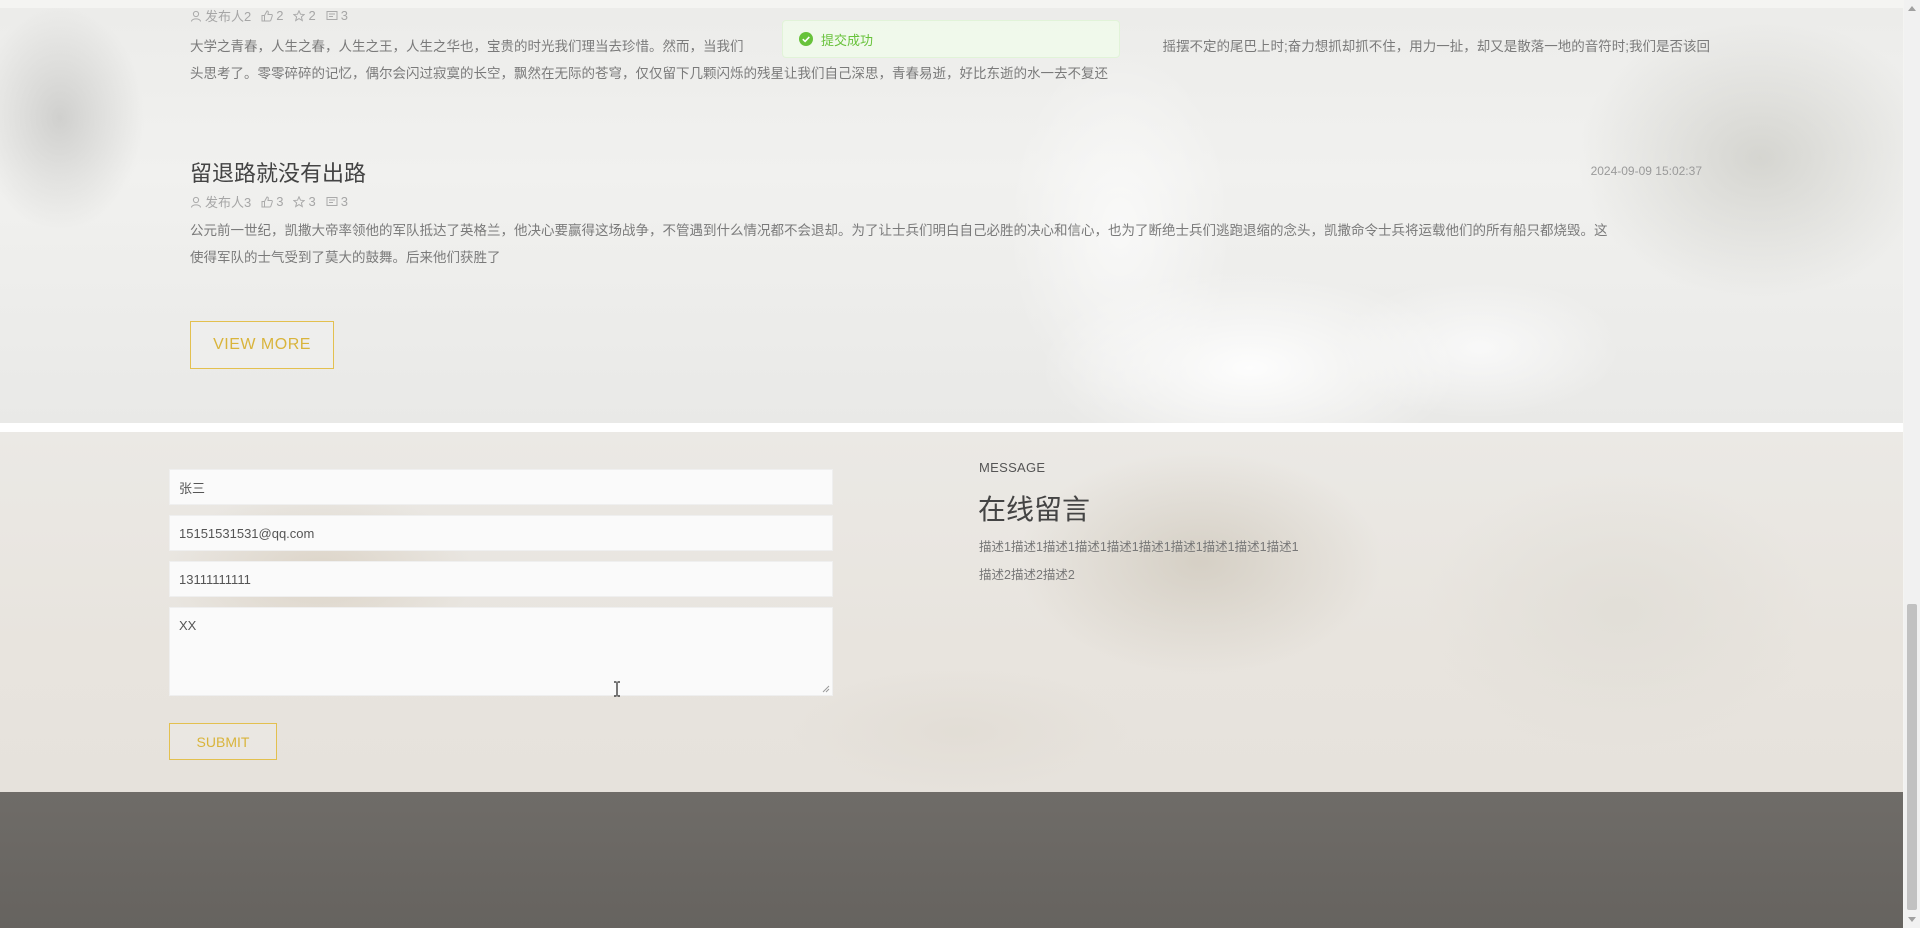 The height and width of the screenshot is (928, 1920). What do you see at coordinates (228, 16) in the screenshot?
I see `article-author: 发布人2` at bounding box center [228, 16].